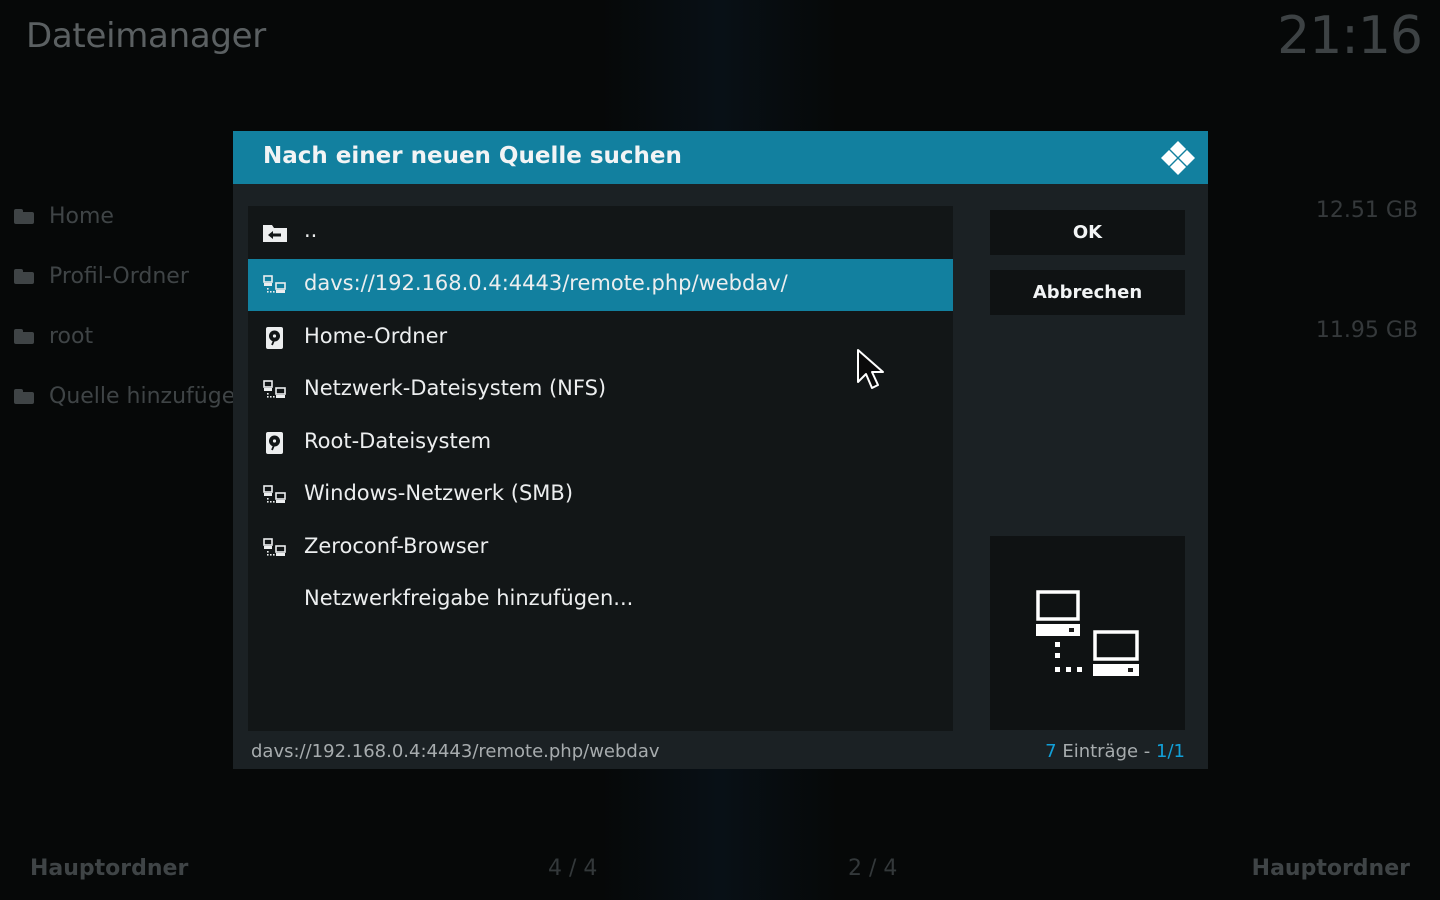  Describe the element at coordinates (120, 336) in the screenshot. I see `source-item-root: root` at that location.